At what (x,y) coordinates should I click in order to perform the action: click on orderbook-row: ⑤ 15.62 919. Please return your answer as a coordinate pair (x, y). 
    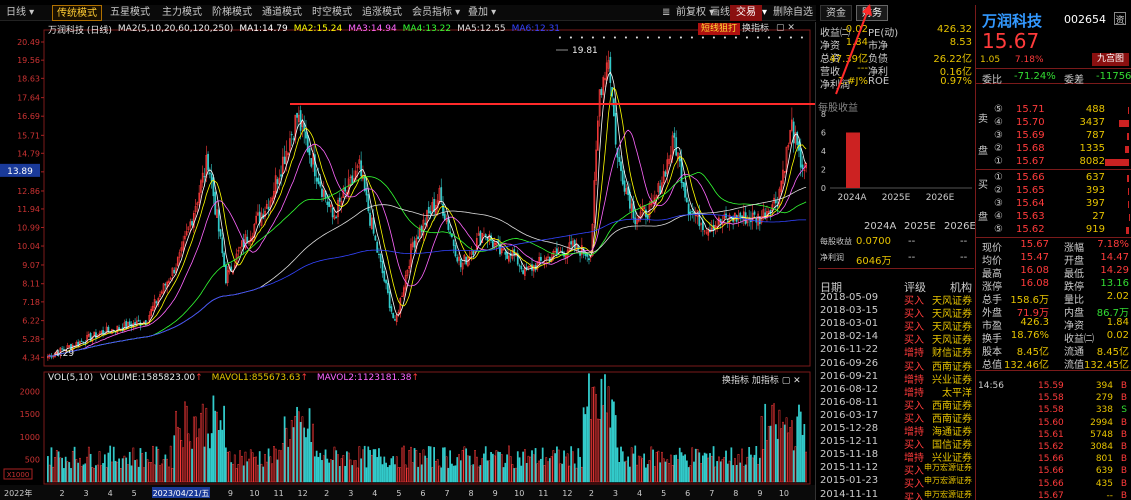
    Looking at the image, I should click on (1053, 230).